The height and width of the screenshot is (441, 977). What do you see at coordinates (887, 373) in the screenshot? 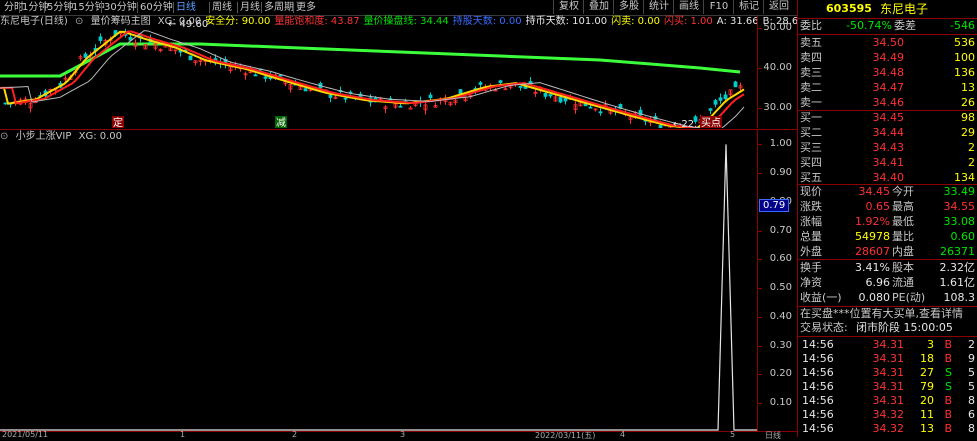
I see `tick-row: 14:56 34.31 27 S 5` at bounding box center [887, 373].